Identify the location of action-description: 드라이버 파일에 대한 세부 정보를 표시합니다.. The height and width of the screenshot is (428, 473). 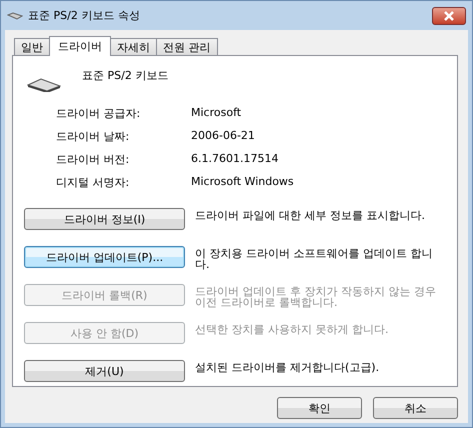
(310, 214).